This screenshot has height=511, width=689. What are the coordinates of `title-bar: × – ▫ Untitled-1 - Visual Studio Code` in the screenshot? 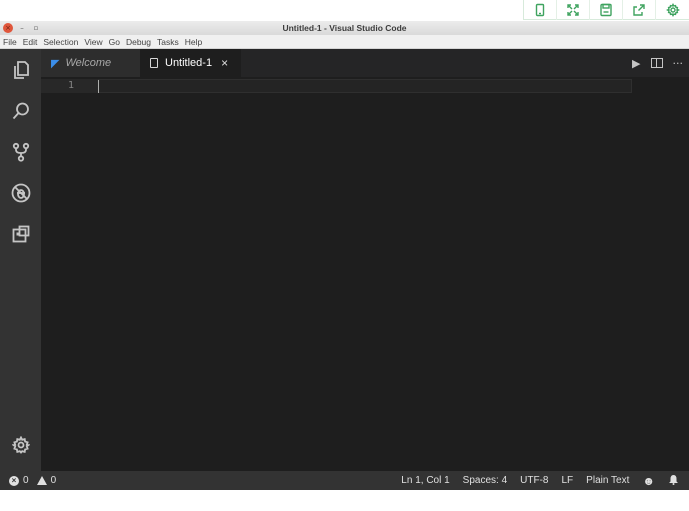 It's located at (344, 28).